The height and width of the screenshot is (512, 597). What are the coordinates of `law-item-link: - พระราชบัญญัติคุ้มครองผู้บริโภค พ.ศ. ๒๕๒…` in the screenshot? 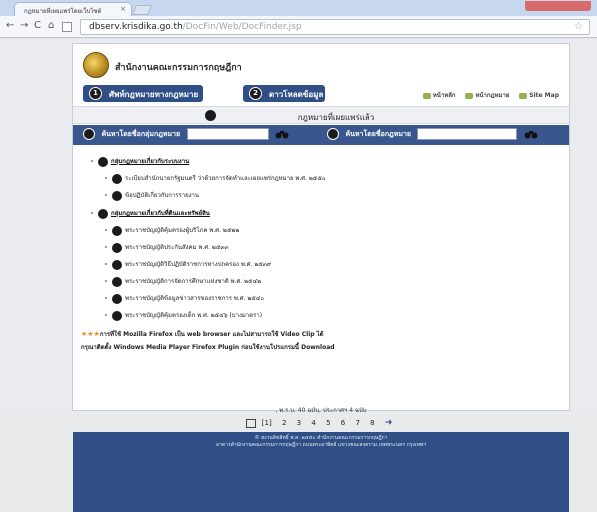 It's located at (171, 230).